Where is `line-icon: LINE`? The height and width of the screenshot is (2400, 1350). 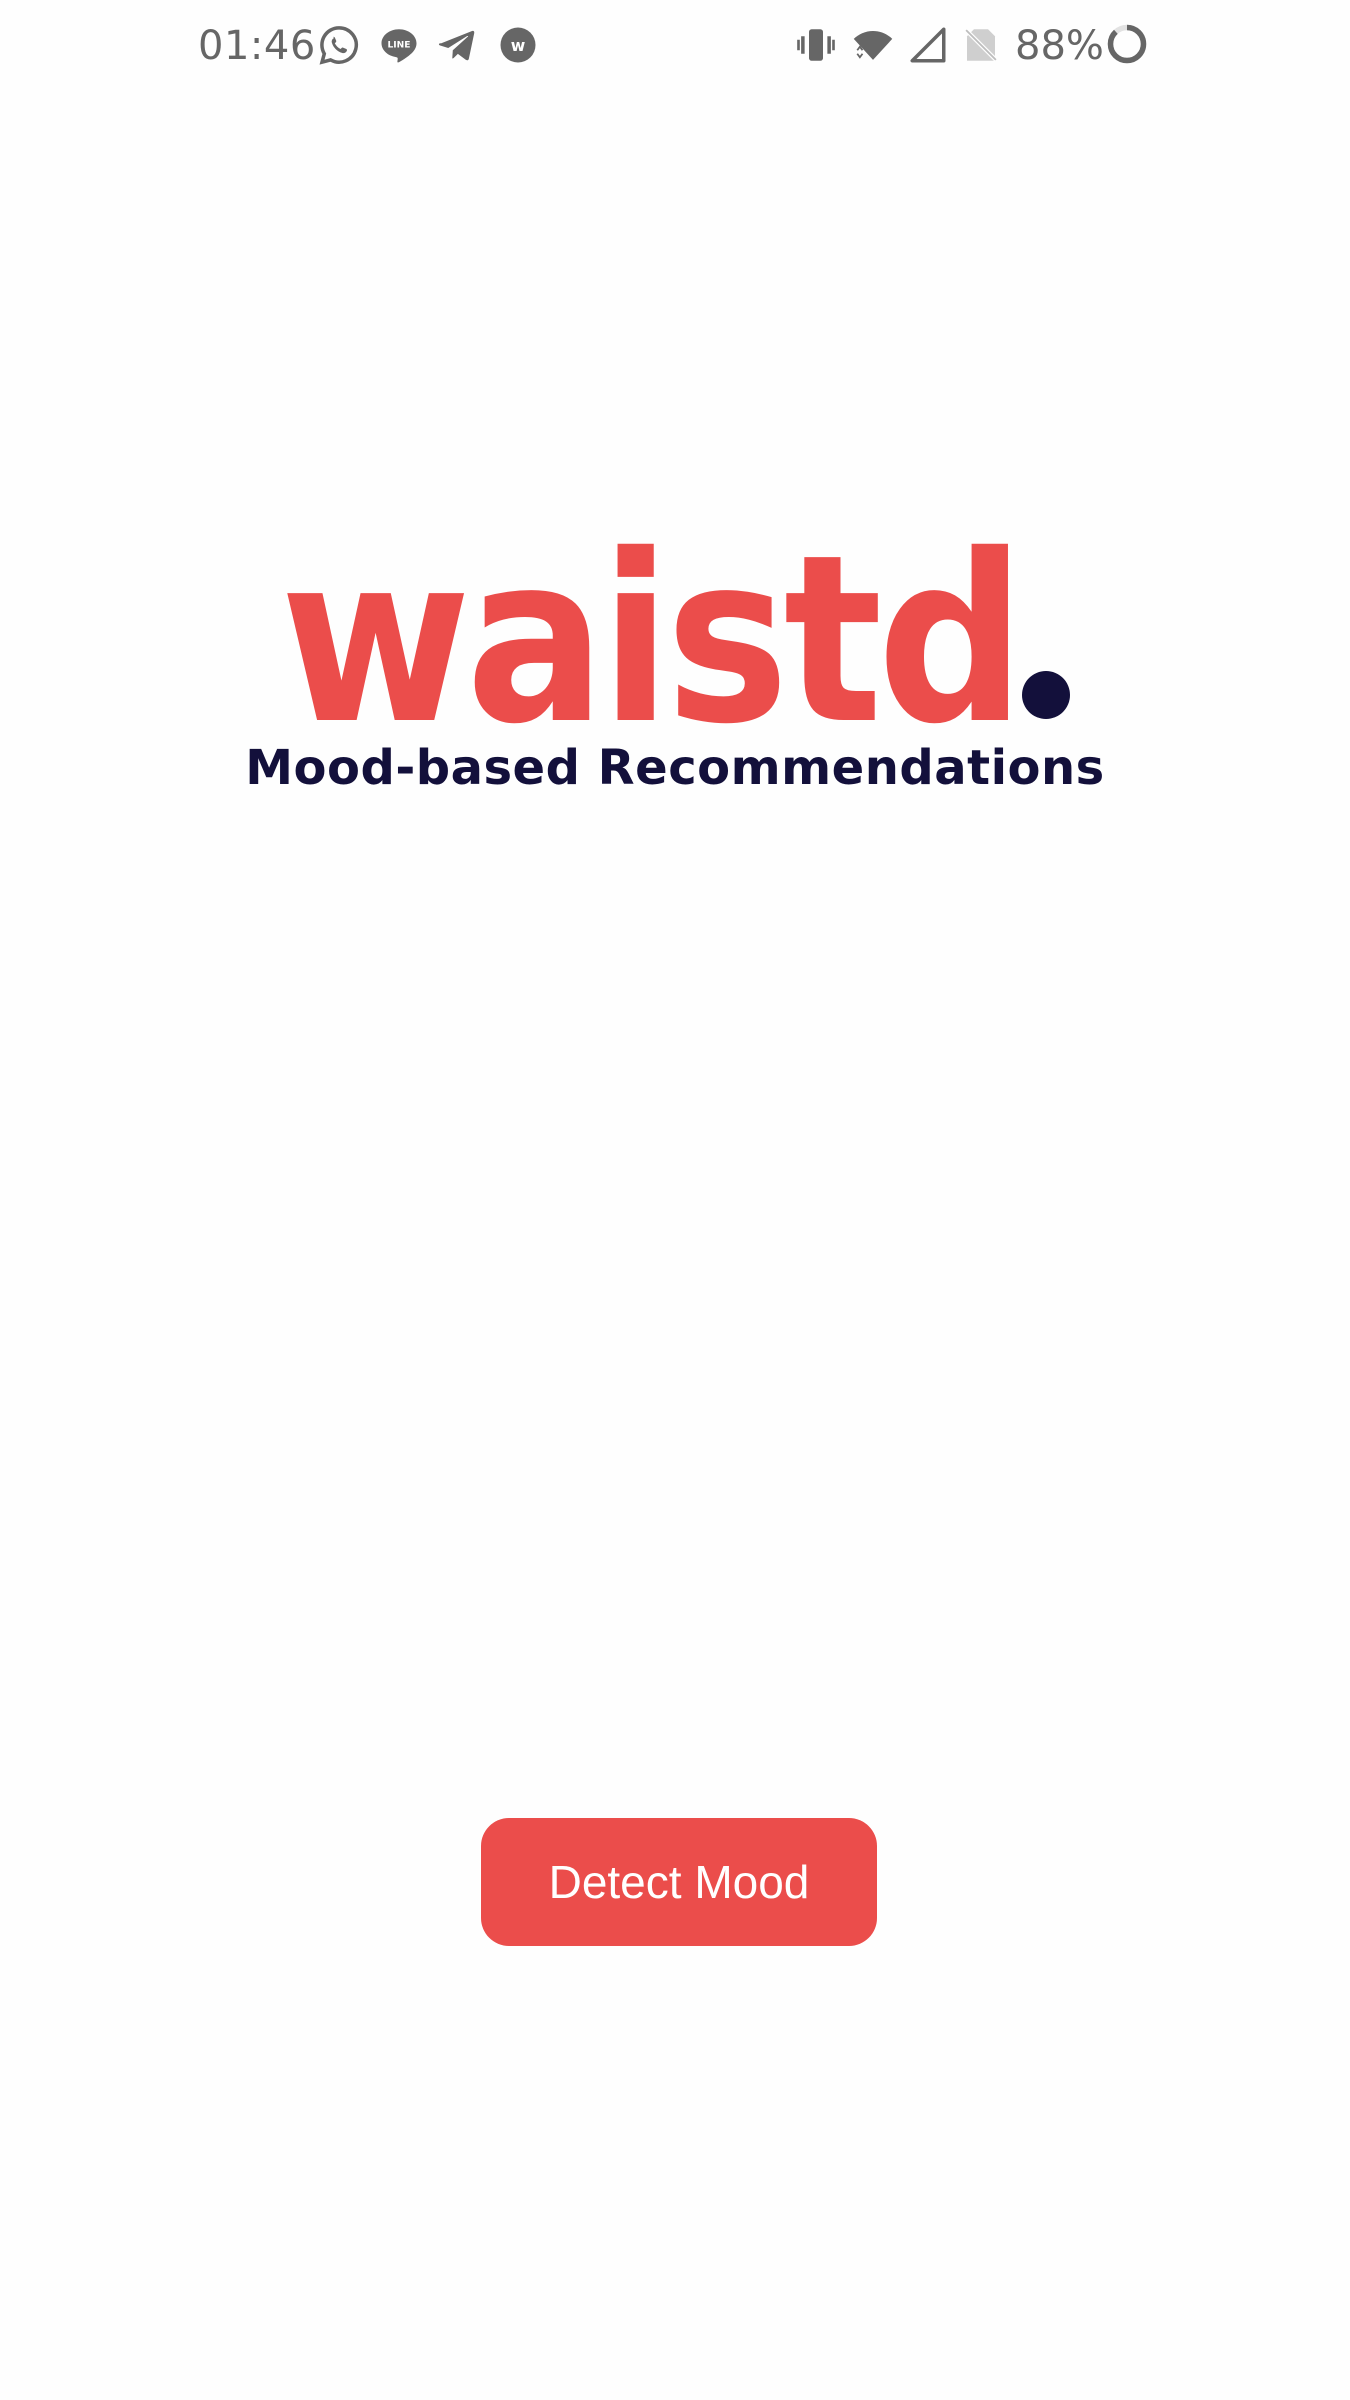
line-icon: LINE is located at coordinates (399, 45).